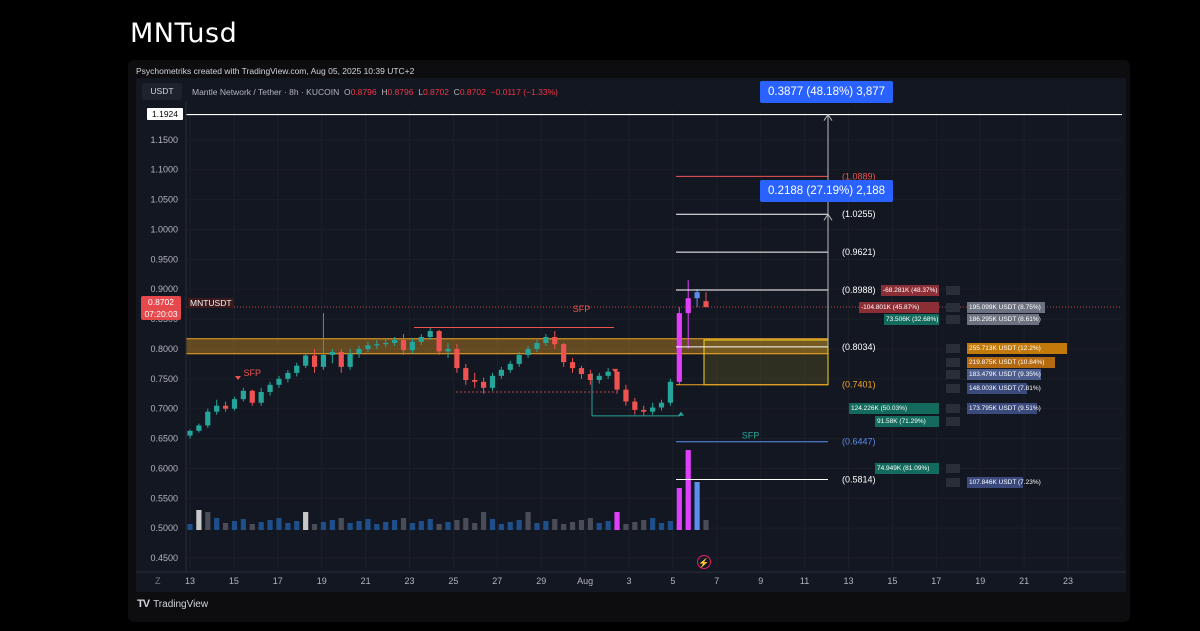 The height and width of the screenshot is (631, 1200). I want to click on x-tick-label: 13, so click(848, 581).